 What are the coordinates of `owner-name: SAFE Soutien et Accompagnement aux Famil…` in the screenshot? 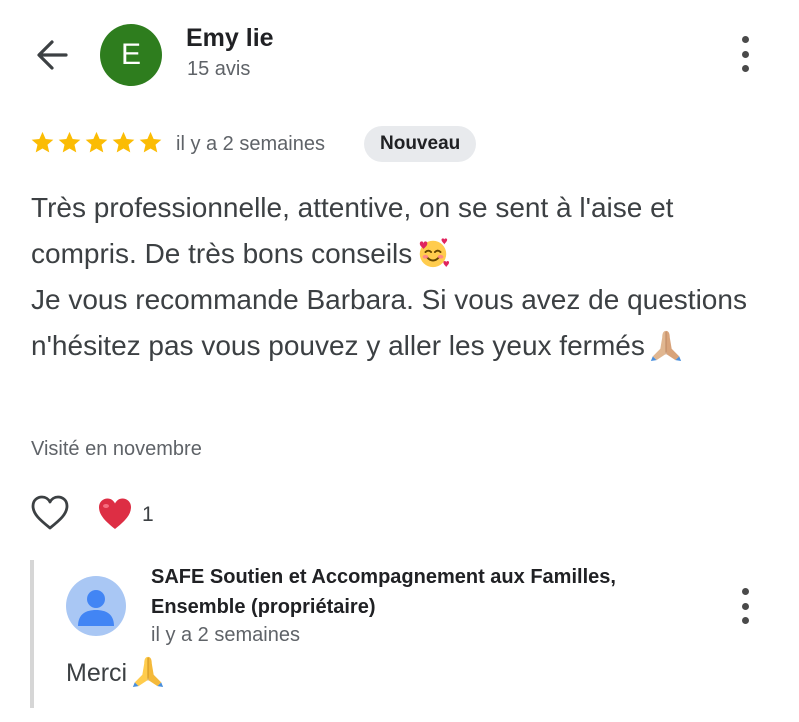 It's located at (383, 592).